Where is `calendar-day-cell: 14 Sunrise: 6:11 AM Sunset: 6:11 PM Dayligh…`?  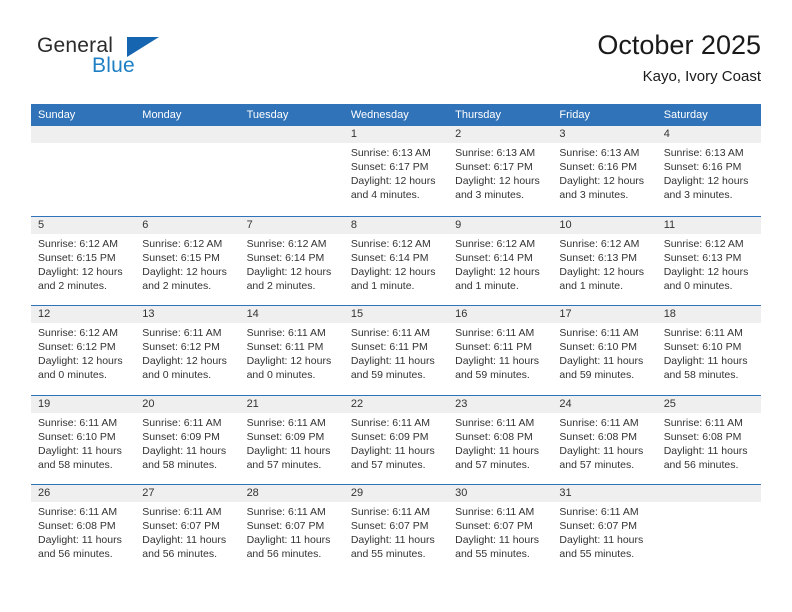
calendar-day-cell: 14 Sunrise: 6:11 AM Sunset: 6:11 PM Dayligh… is located at coordinates (291, 350).